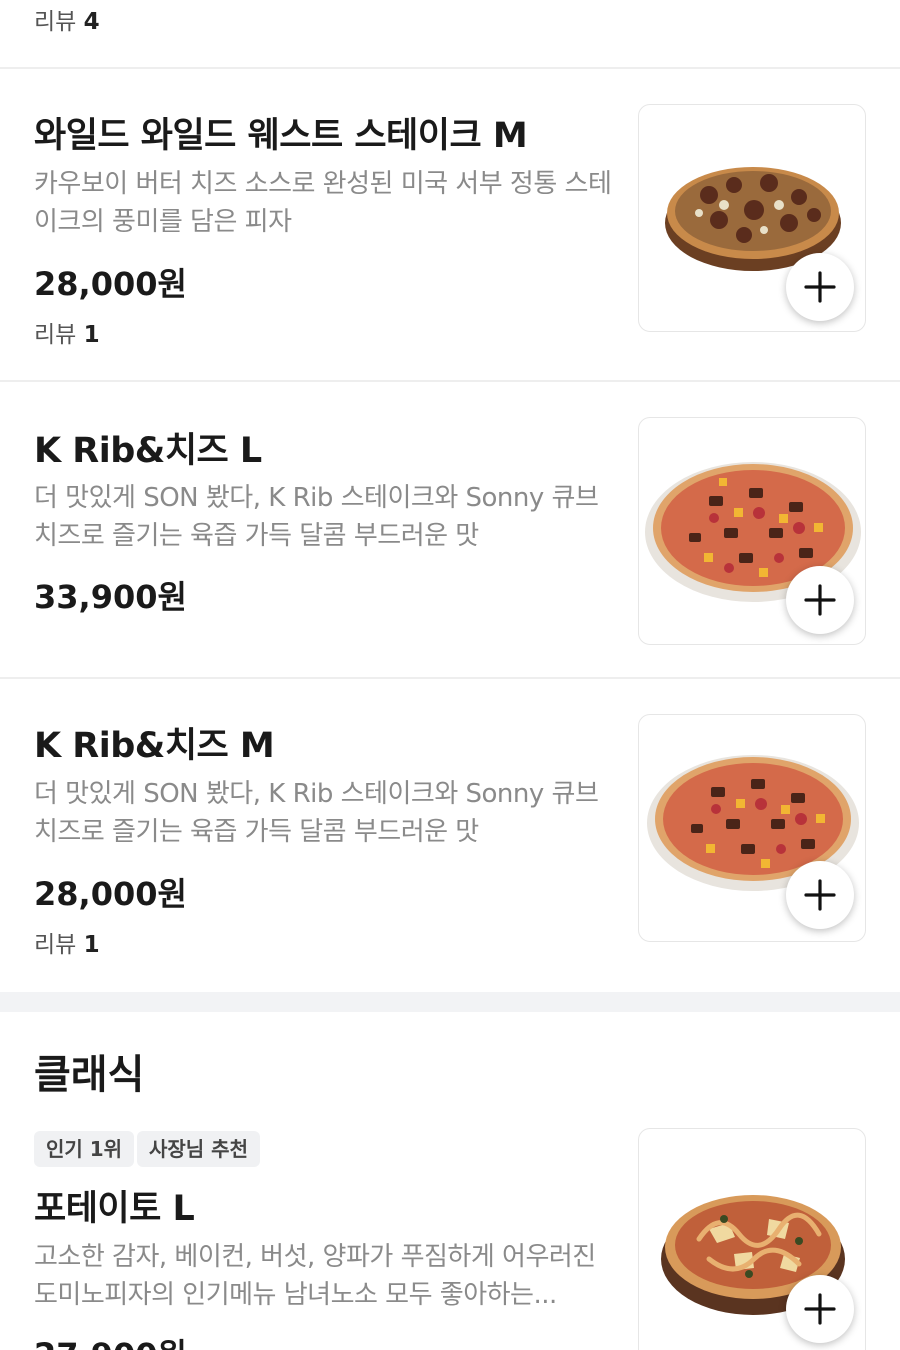 This screenshot has height=1350, width=900. Describe the element at coordinates (110, 597) in the screenshot. I see `menu-item-price: 33,900원` at that location.